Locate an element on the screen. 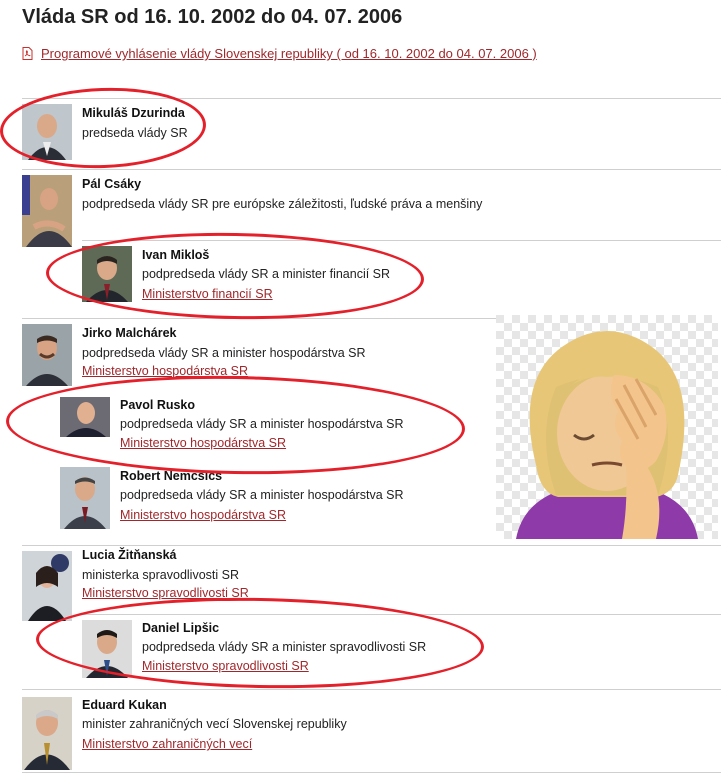 The image size is (721, 775). pdf-icon is located at coordinates (27, 53).